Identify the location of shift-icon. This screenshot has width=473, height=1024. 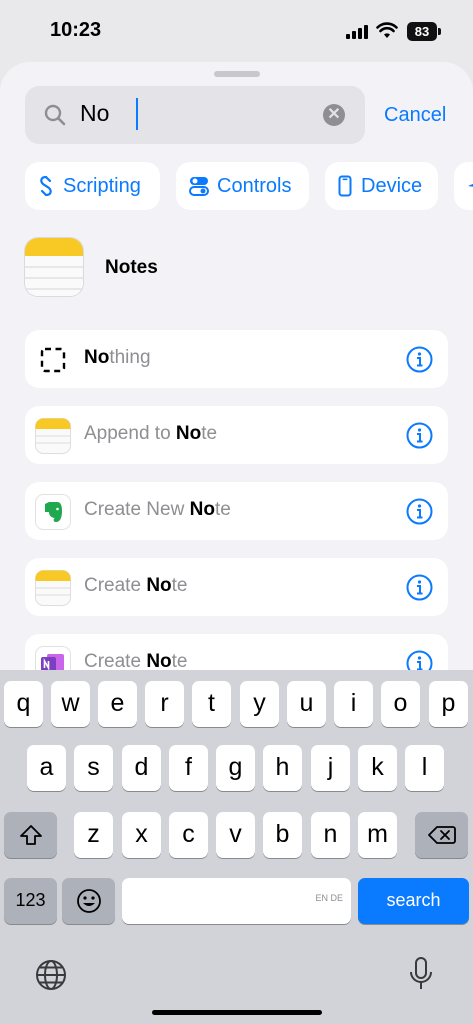
(30, 835).